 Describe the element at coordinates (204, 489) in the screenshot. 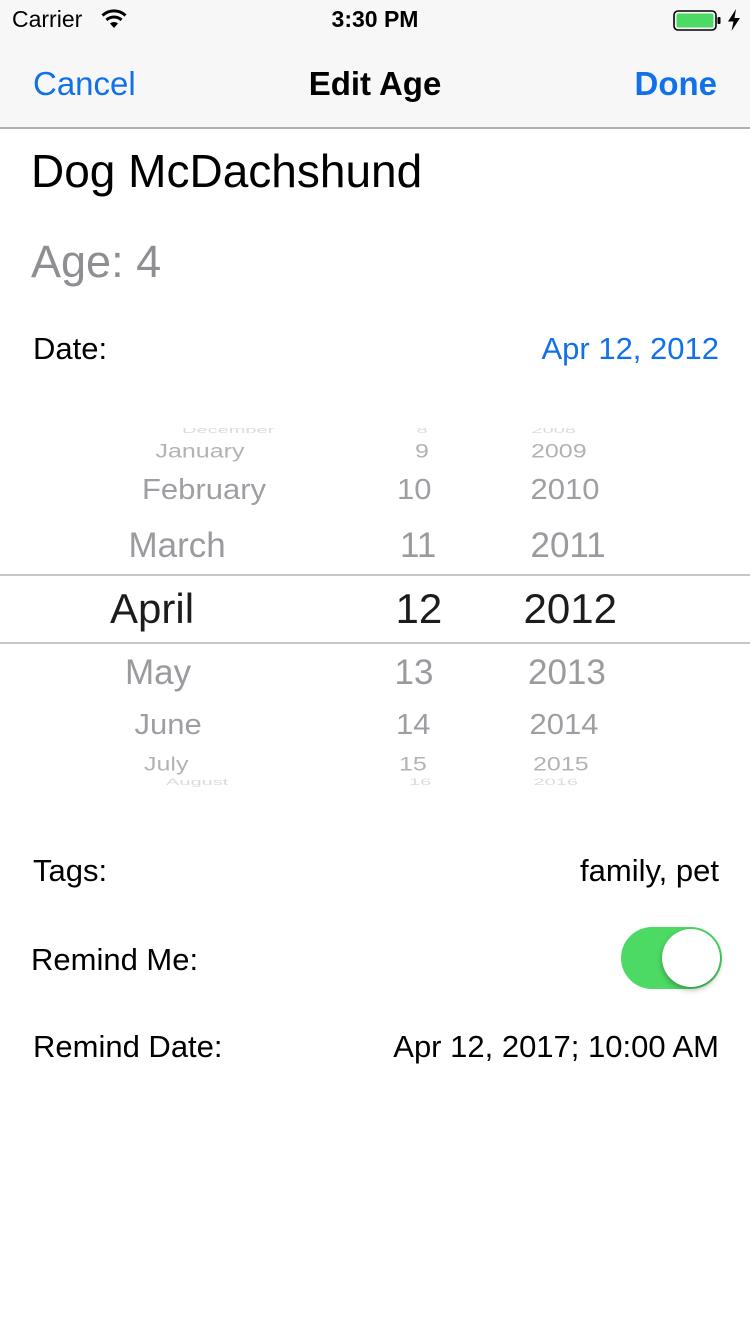

I see `picker-month-item: February` at that location.